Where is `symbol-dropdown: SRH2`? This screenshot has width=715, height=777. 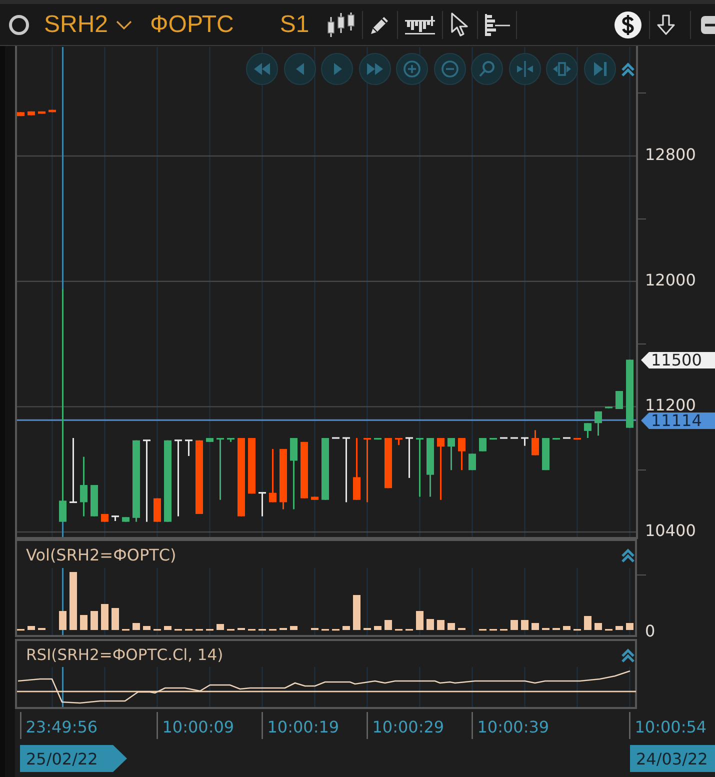 symbol-dropdown: SRH2 is located at coordinates (88, 24).